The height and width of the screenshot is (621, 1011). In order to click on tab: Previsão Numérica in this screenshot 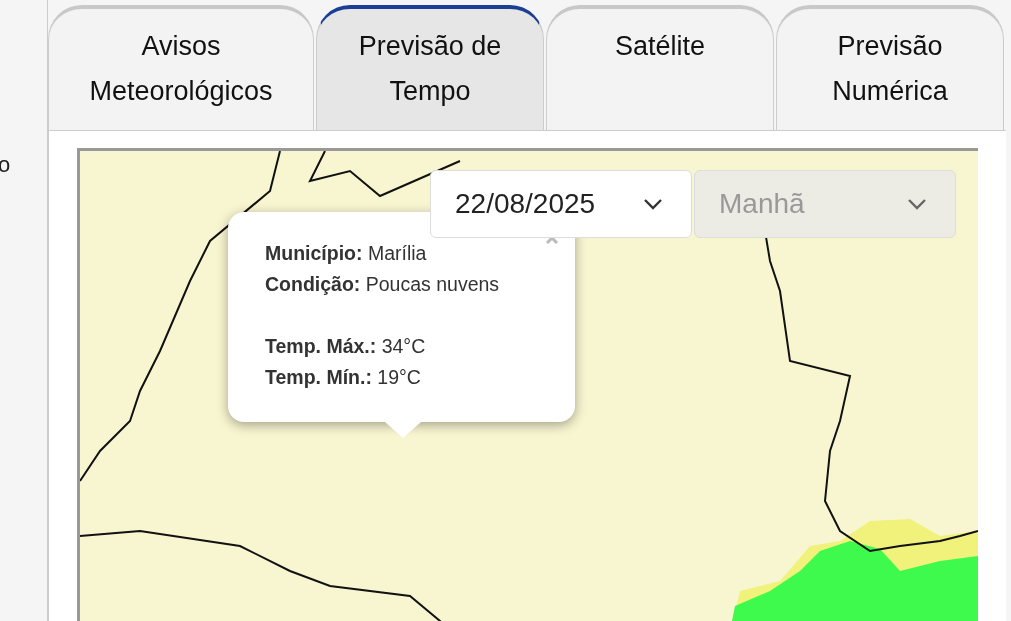, I will do `click(890, 67)`.